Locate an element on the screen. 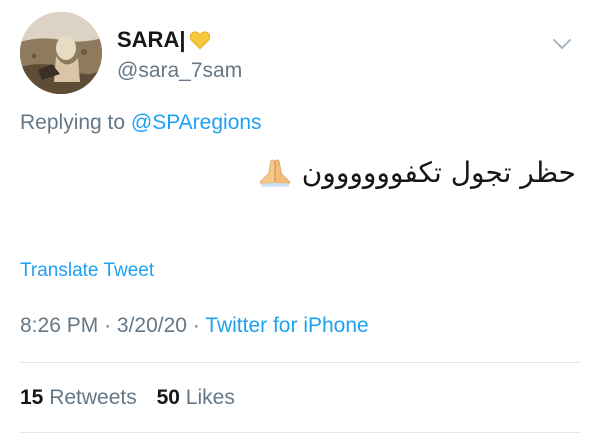  avatar is located at coordinates (61, 53).